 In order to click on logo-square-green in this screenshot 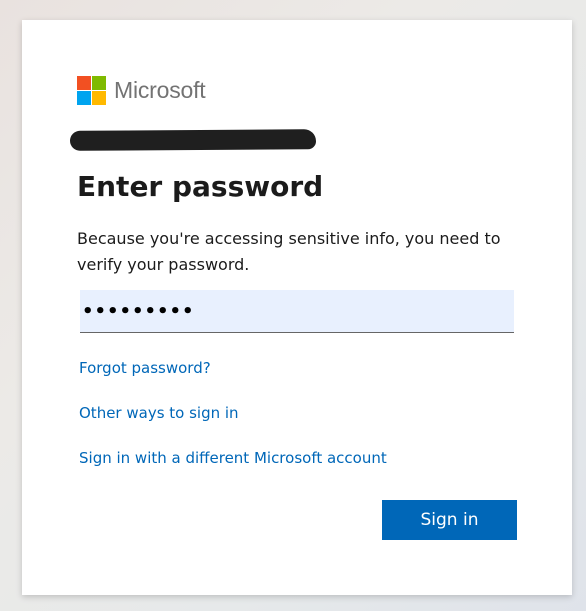, I will do `click(99, 82)`.